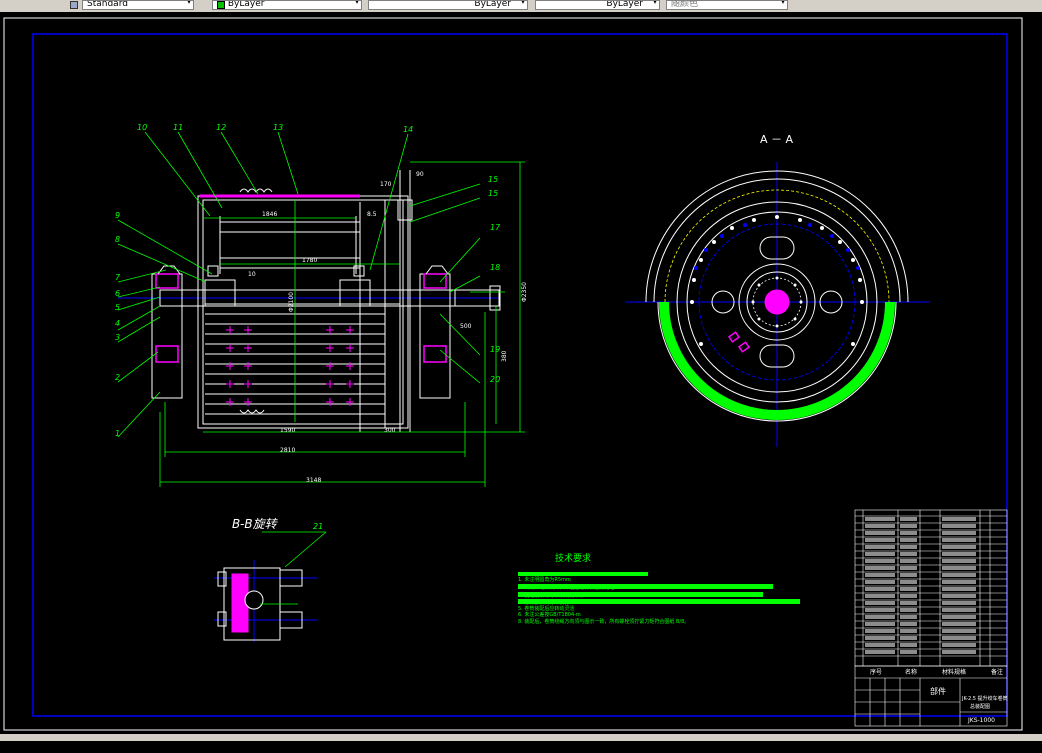 Image resolution: width=1042 pixels, height=753 pixels. I want to click on svg-text: 2810, so click(287, 450).